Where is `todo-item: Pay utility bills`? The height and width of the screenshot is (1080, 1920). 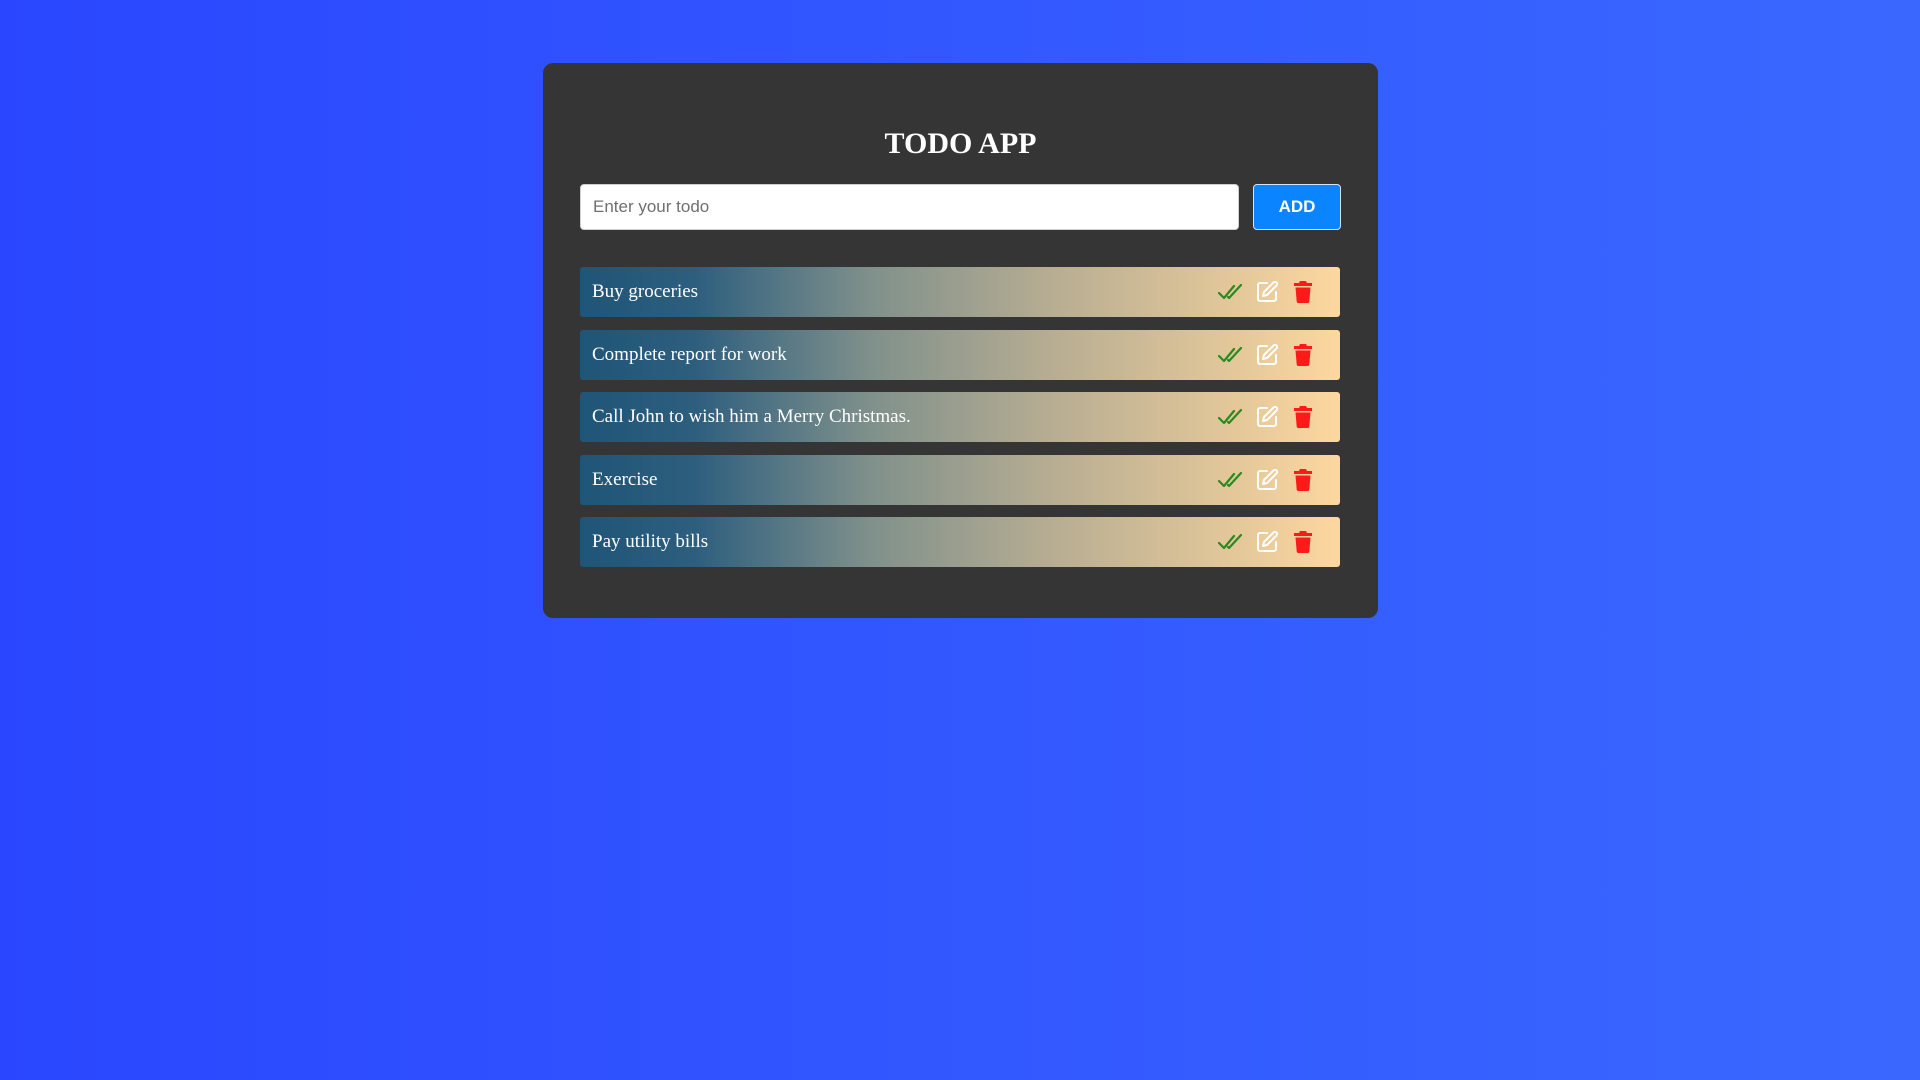 todo-item: Pay utility bills is located at coordinates (960, 542).